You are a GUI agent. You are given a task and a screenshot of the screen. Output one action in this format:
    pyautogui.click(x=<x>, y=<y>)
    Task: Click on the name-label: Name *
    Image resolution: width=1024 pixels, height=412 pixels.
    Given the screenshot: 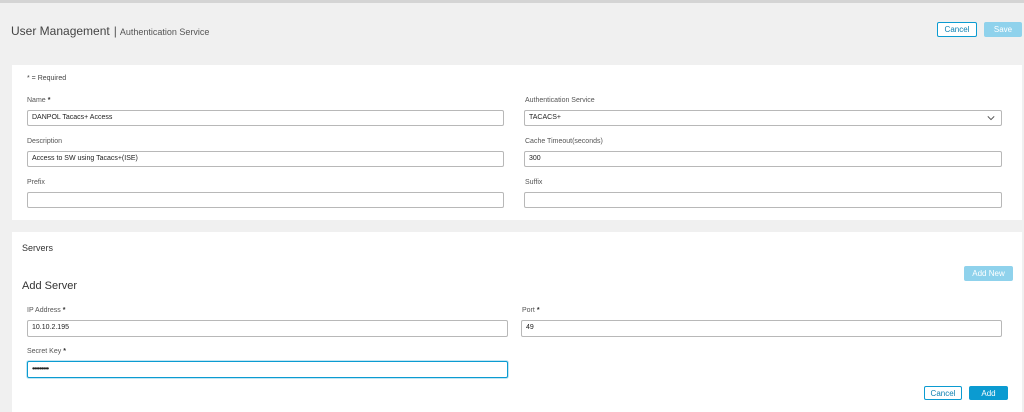 What is the action you would take?
    pyautogui.click(x=38, y=100)
    